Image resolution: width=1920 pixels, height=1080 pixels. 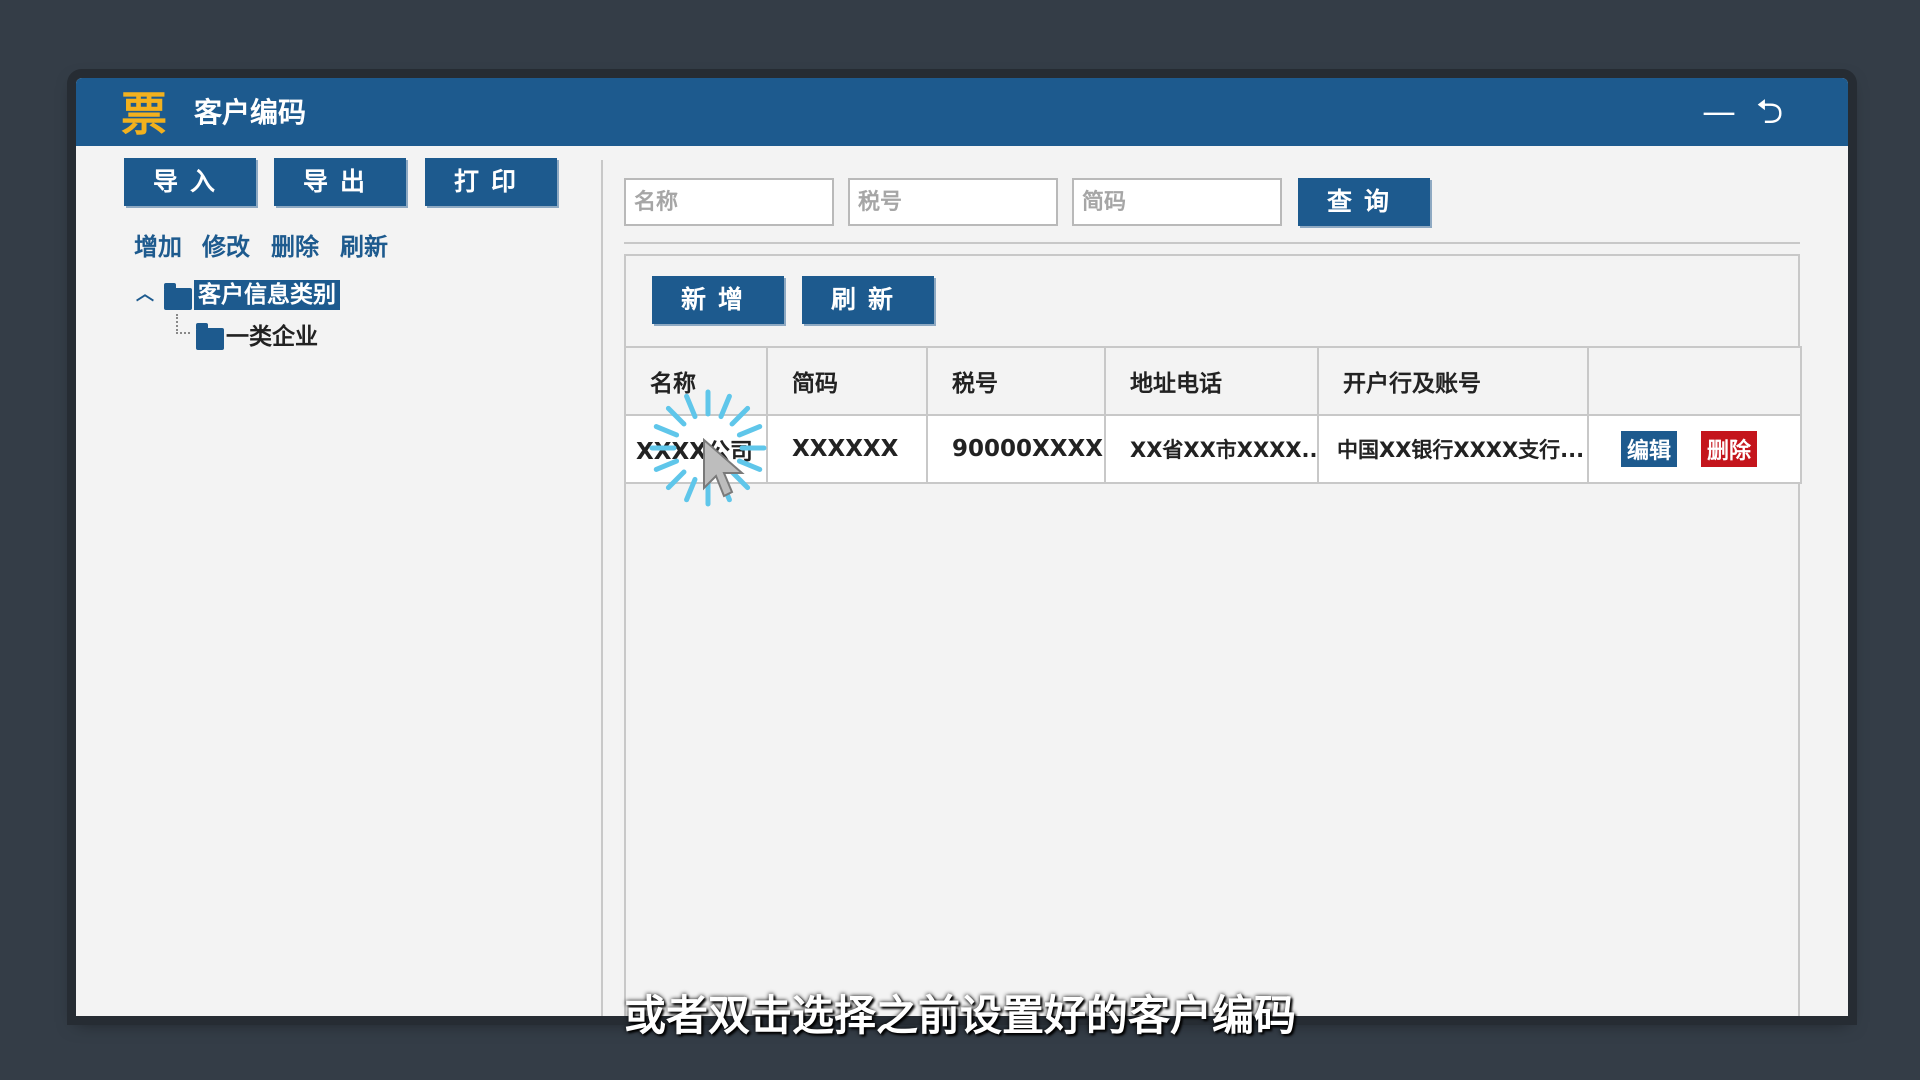 What do you see at coordinates (1694, 381) in the screenshot?
I see `column-header-actions` at bounding box center [1694, 381].